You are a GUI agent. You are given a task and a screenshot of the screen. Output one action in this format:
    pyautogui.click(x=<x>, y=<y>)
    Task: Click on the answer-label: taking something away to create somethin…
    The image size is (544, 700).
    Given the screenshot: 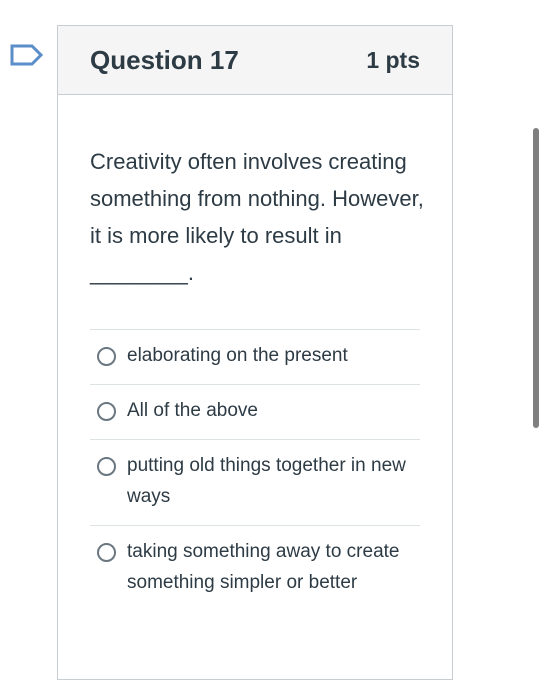 What is the action you would take?
    pyautogui.click(x=263, y=567)
    